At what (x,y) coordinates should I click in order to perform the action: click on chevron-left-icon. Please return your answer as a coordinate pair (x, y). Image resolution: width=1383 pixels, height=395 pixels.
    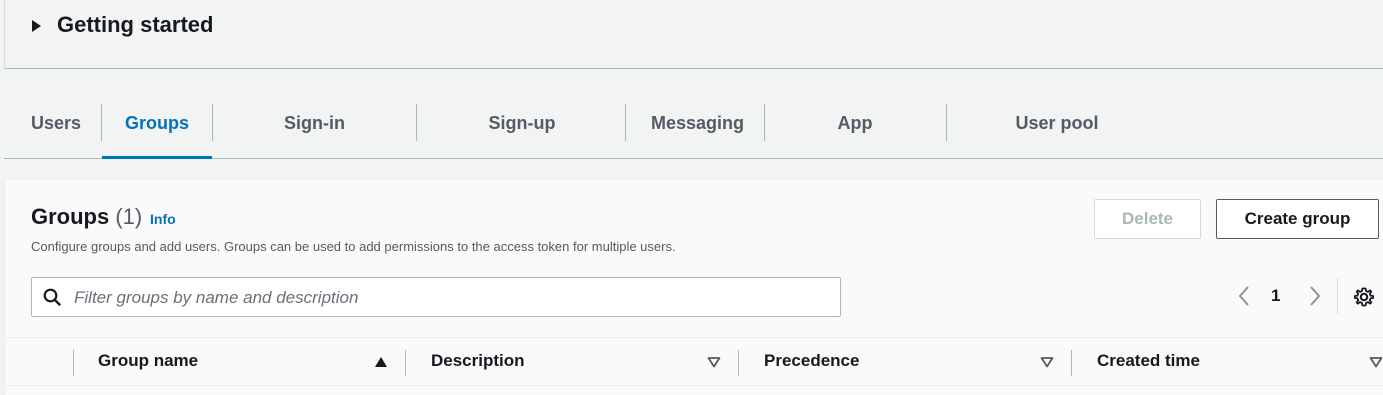
    Looking at the image, I should click on (1244, 296).